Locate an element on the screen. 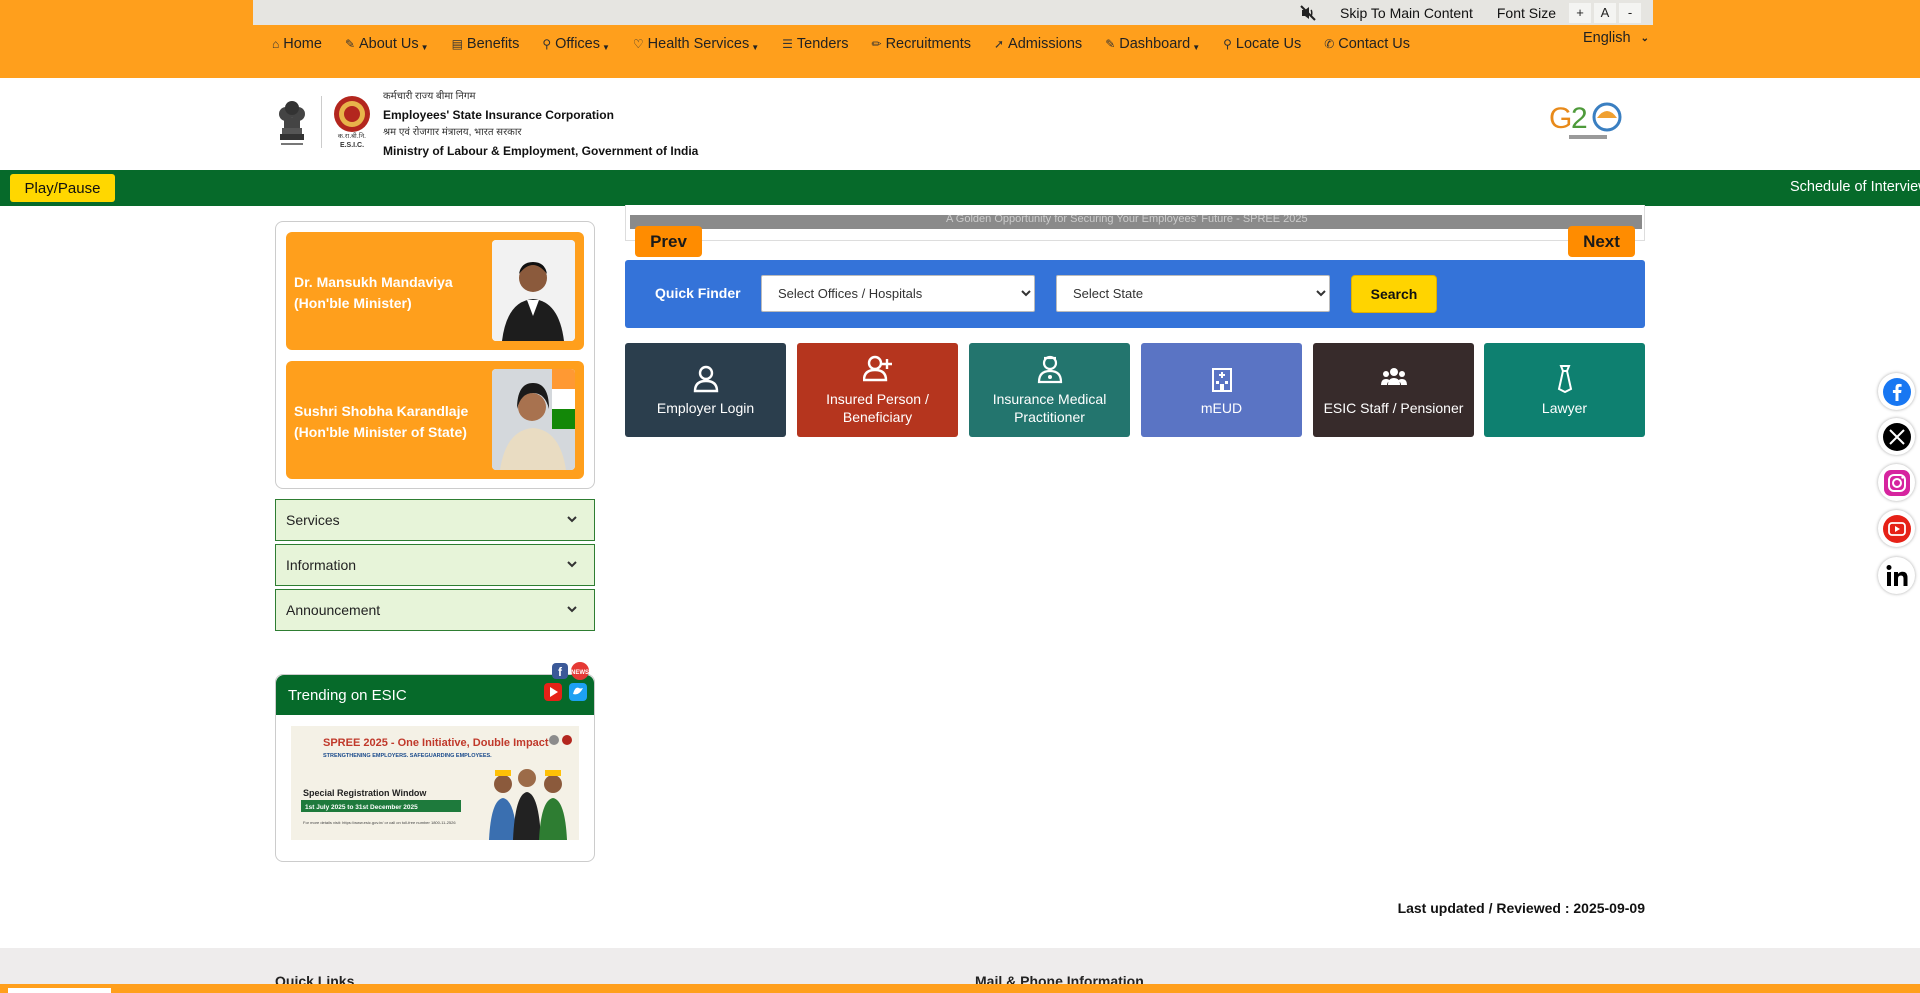  nav-item-offices: ⚲ Offices ▼ is located at coordinates (576, 44).